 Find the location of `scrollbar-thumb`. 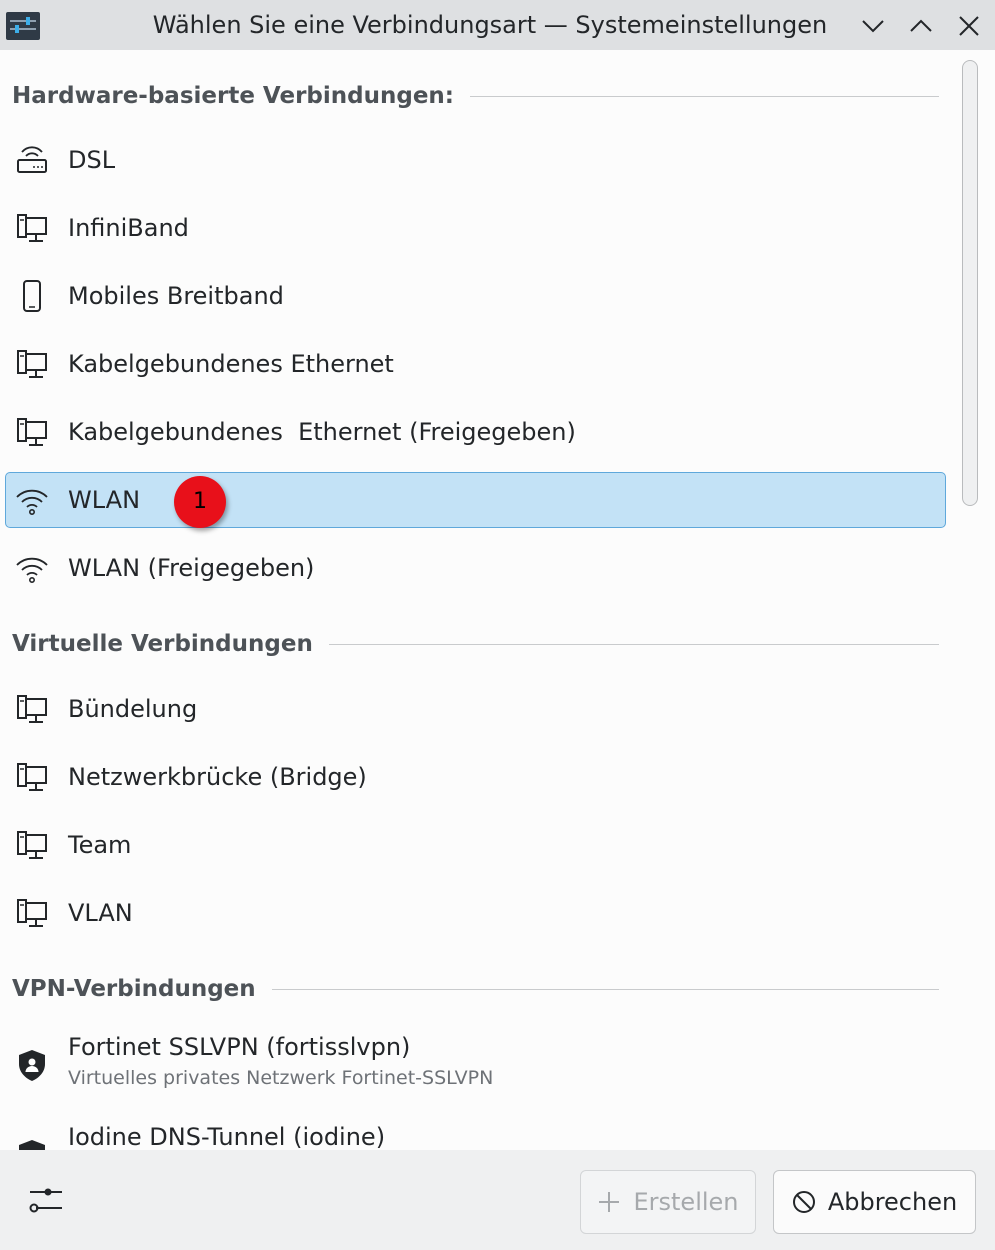

scrollbar-thumb is located at coordinates (970, 283).